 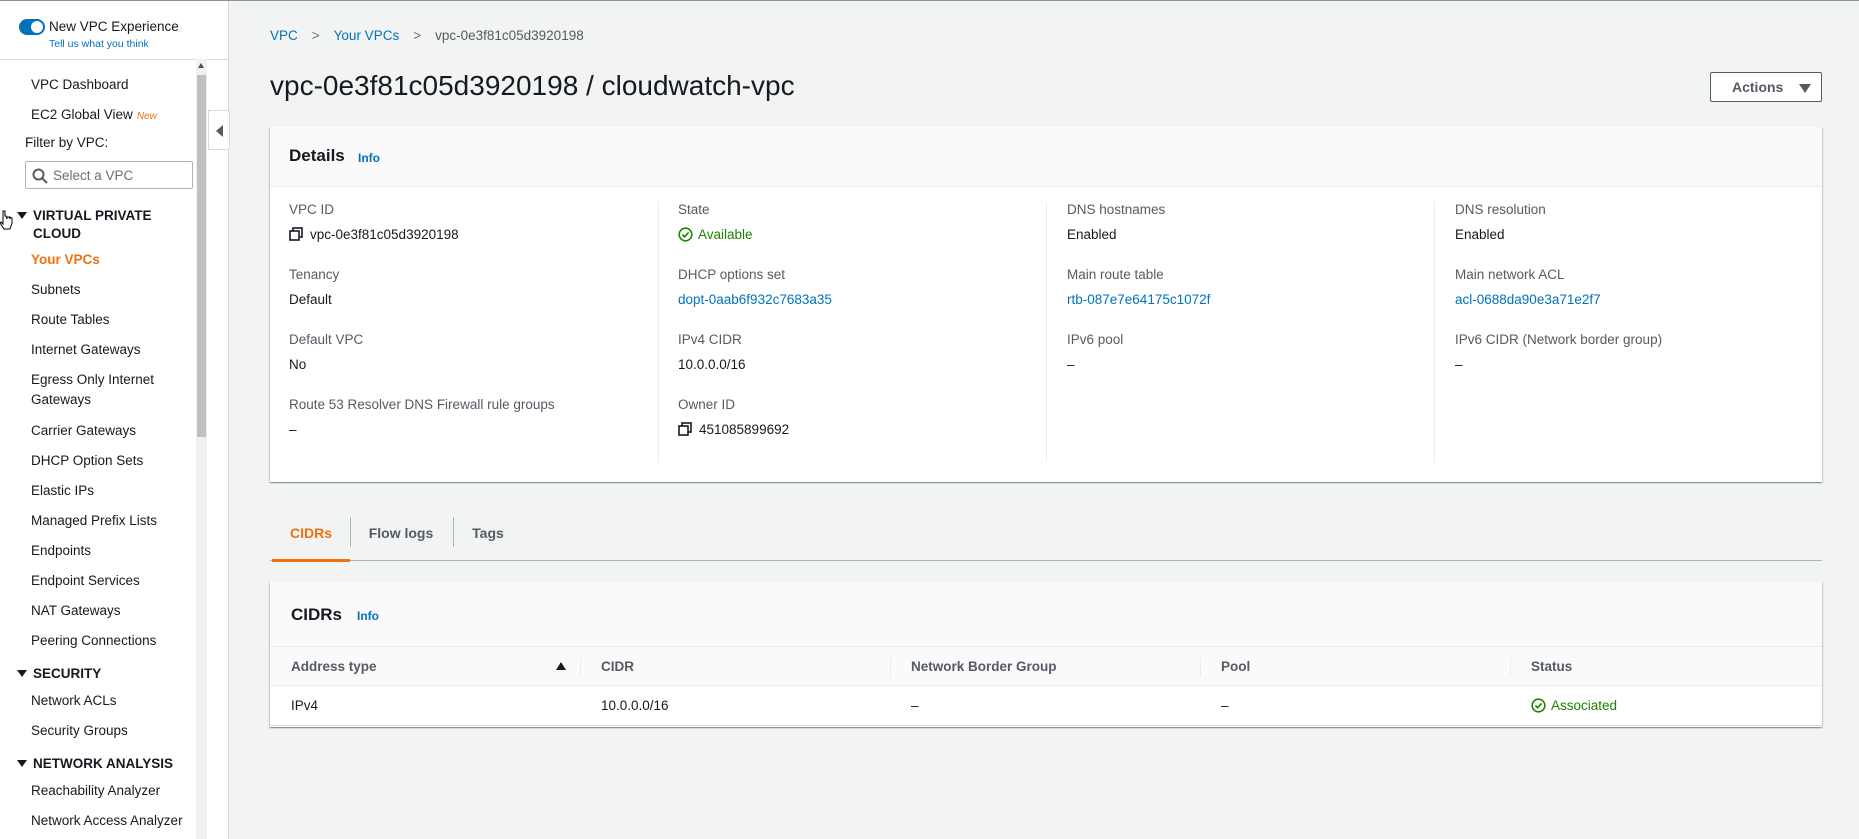 I want to click on new-experience-label: New VPC Experience, so click(x=114, y=26).